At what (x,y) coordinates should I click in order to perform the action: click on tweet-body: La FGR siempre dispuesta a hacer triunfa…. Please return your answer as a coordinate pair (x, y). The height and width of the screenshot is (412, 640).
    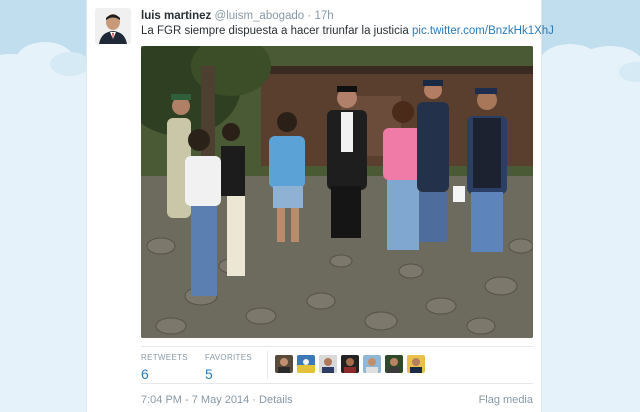
    Looking at the image, I should click on (275, 31).